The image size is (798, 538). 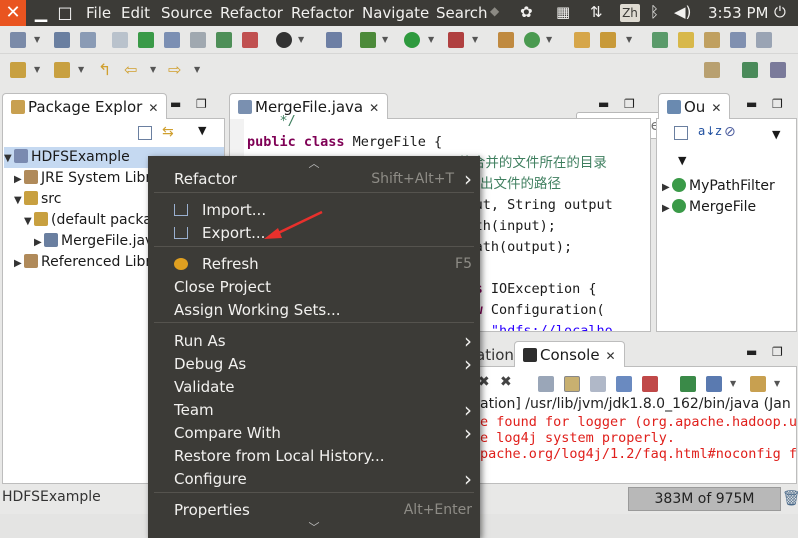 I want to click on open-perspective-icon, so click(x=712, y=70).